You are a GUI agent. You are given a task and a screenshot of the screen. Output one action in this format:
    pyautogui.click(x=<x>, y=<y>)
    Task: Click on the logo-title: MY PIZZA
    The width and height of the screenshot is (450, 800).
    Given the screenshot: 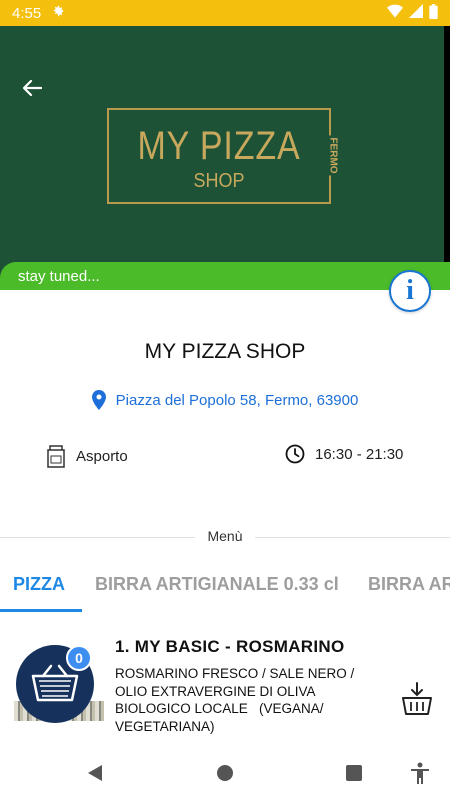 What is the action you would take?
    pyautogui.click(x=219, y=146)
    